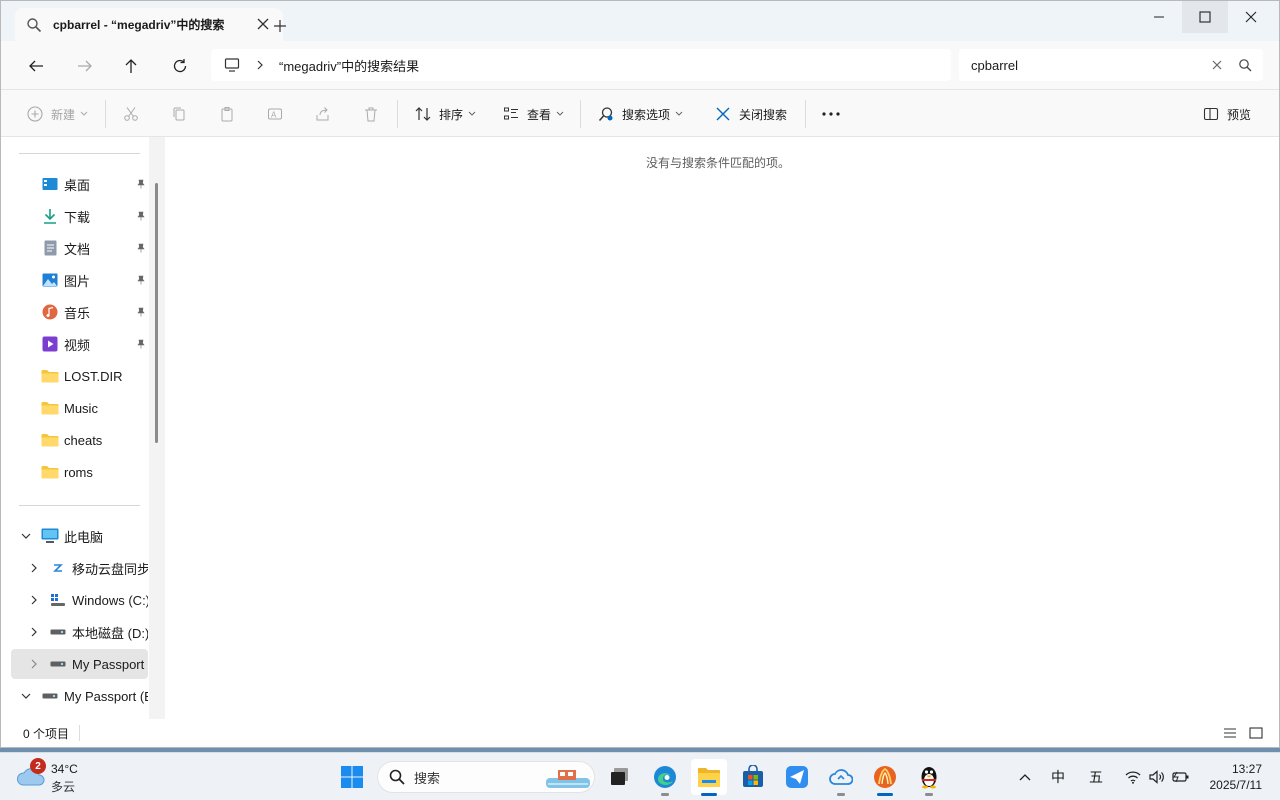 The image size is (1280, 800). What do you see at coordinates (1226, 114) in the screenshot?
I see `preview-pane-button: 预览` at bounding box center [1226, 114].